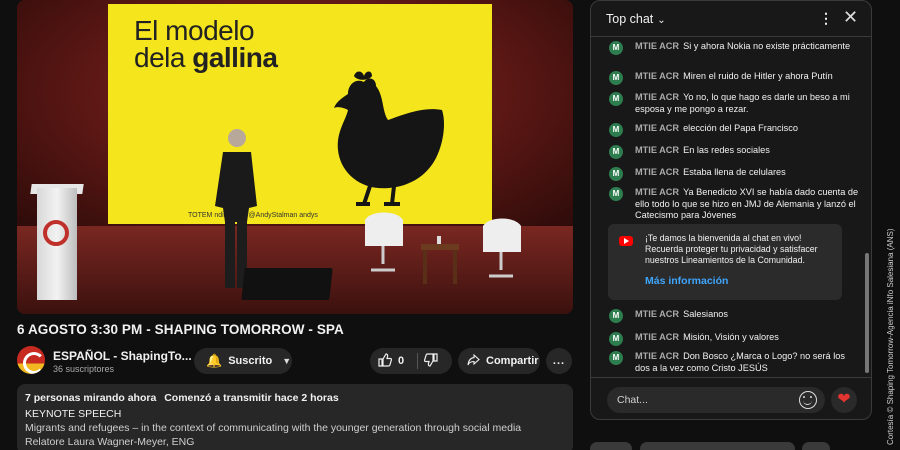  Describe the element at coordinates (630, 19) in the screenshot. I see `chat-mode-label: Top chat` at that location.